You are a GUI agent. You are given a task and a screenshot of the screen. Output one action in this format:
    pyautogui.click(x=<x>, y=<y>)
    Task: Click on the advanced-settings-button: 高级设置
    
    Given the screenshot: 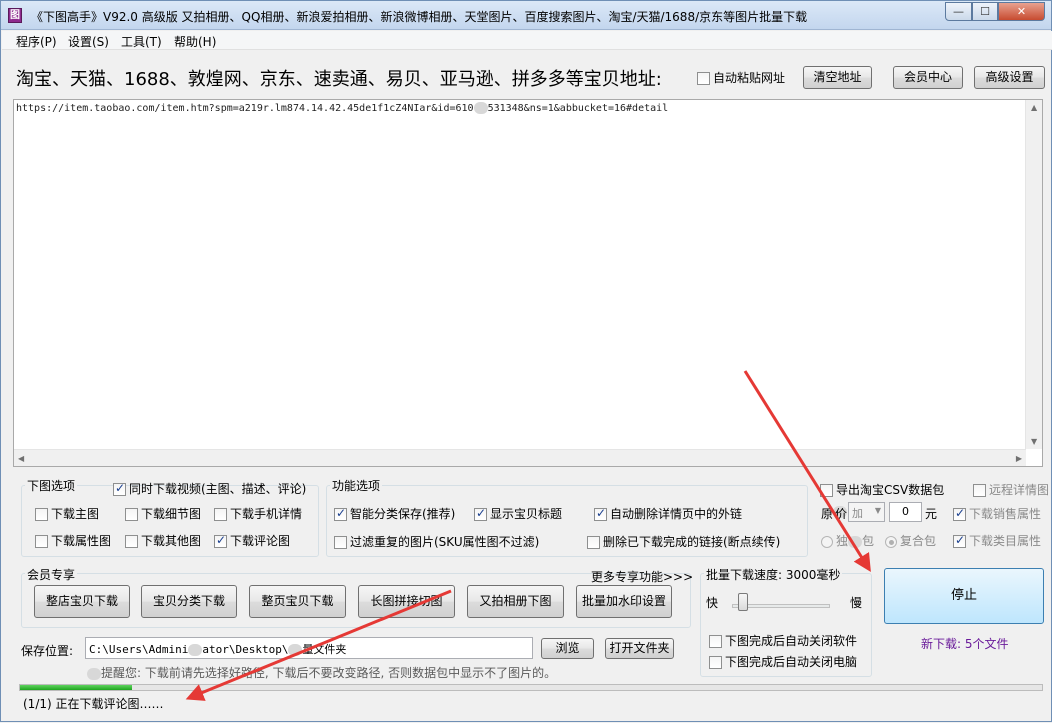 What is the action you would take?
    pyautogui.click(x=1009, y=77)
    